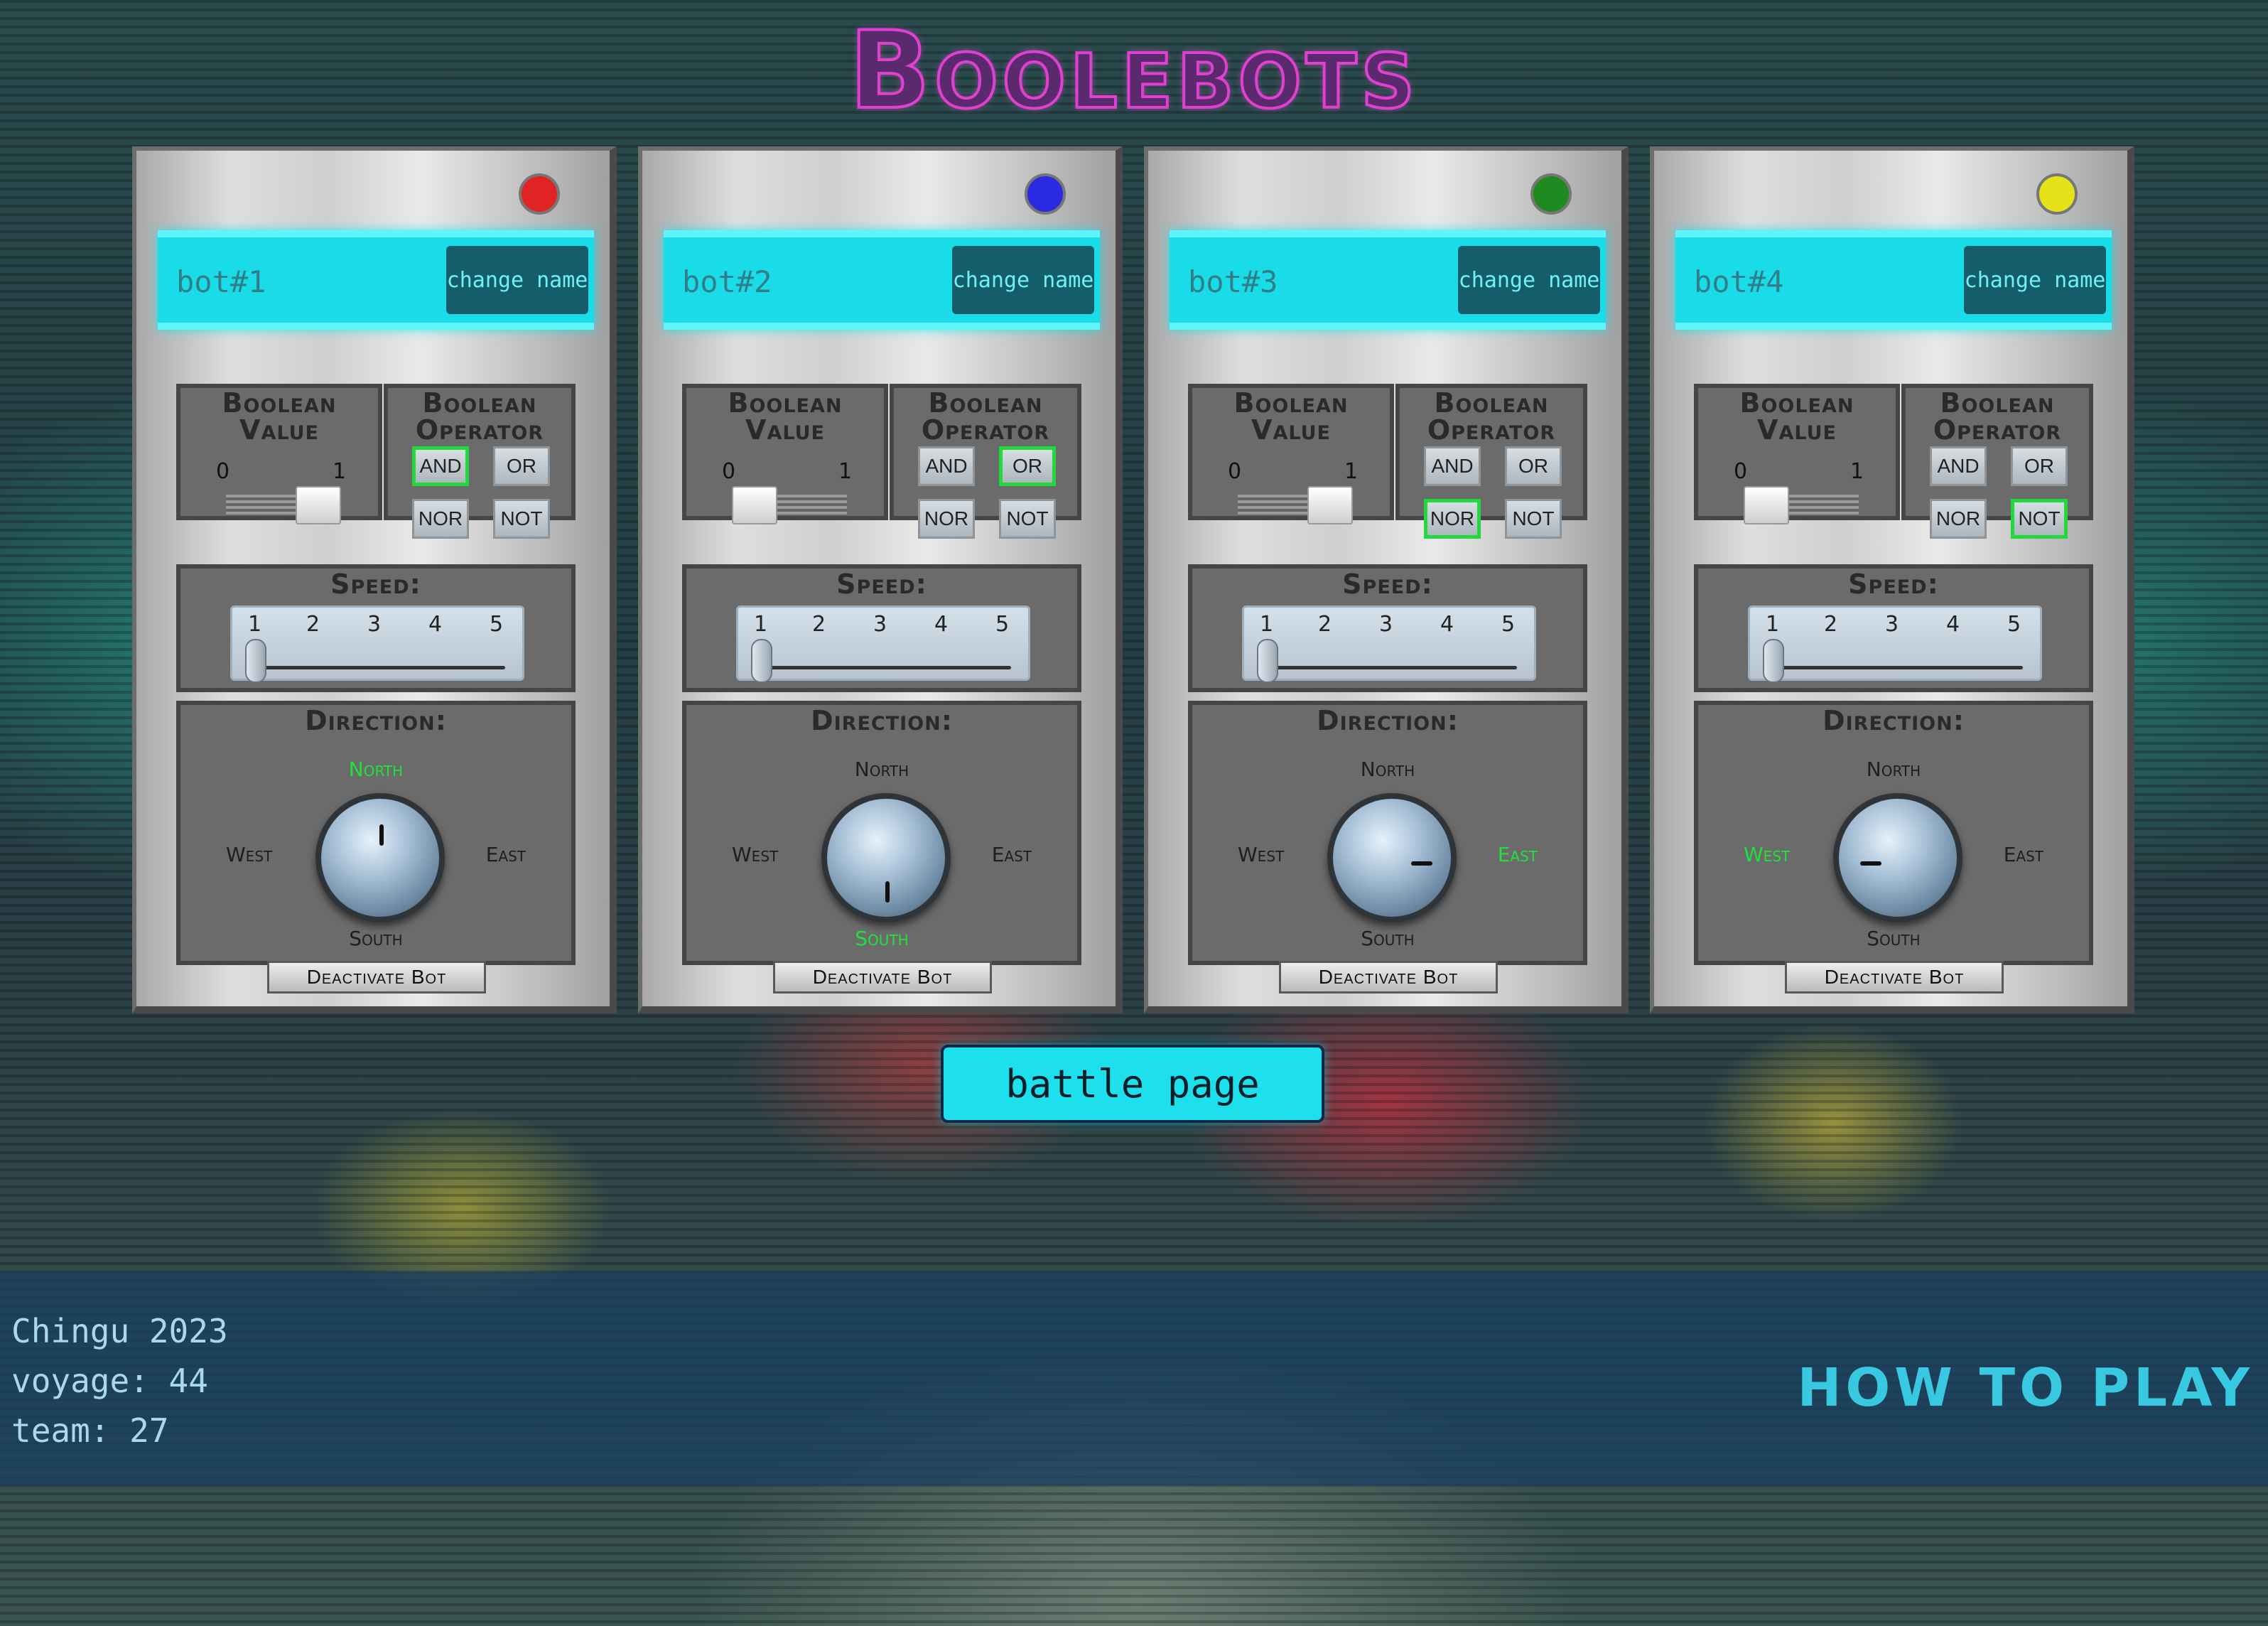 Image resolution: width=2268 pixels, height=1626 pixels. What do you see at coordinates (1233, 281) in the screenshot?
I see `bot-name: bot#3` at bounding box center [1233, 281].